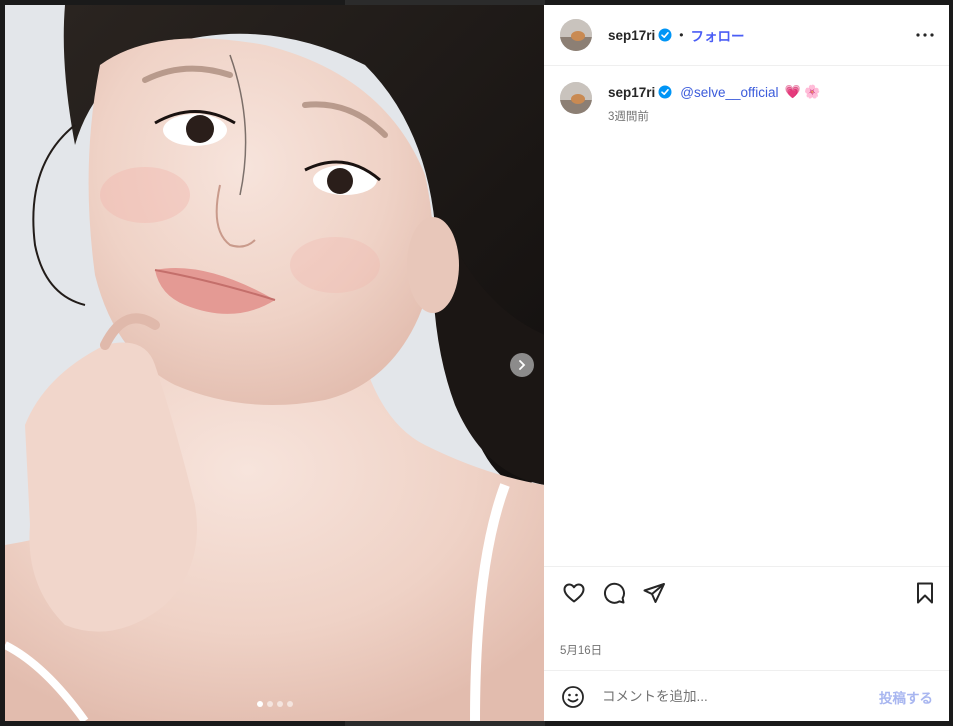  I want to click on caption-username: sep17ri, so click(631, 92).